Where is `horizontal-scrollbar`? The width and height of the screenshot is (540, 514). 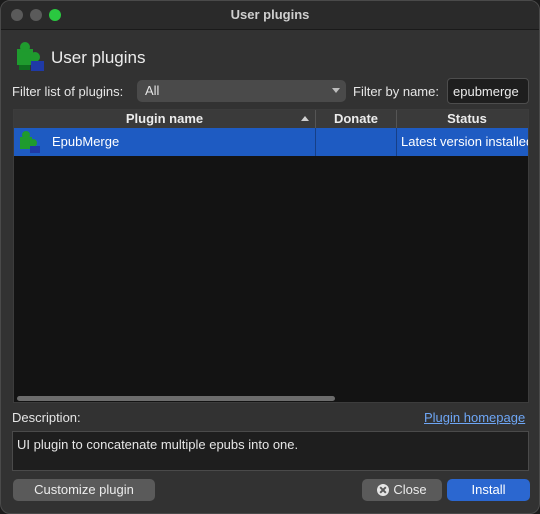
horizontal-scrollbar is located at coordinates (176, 398).